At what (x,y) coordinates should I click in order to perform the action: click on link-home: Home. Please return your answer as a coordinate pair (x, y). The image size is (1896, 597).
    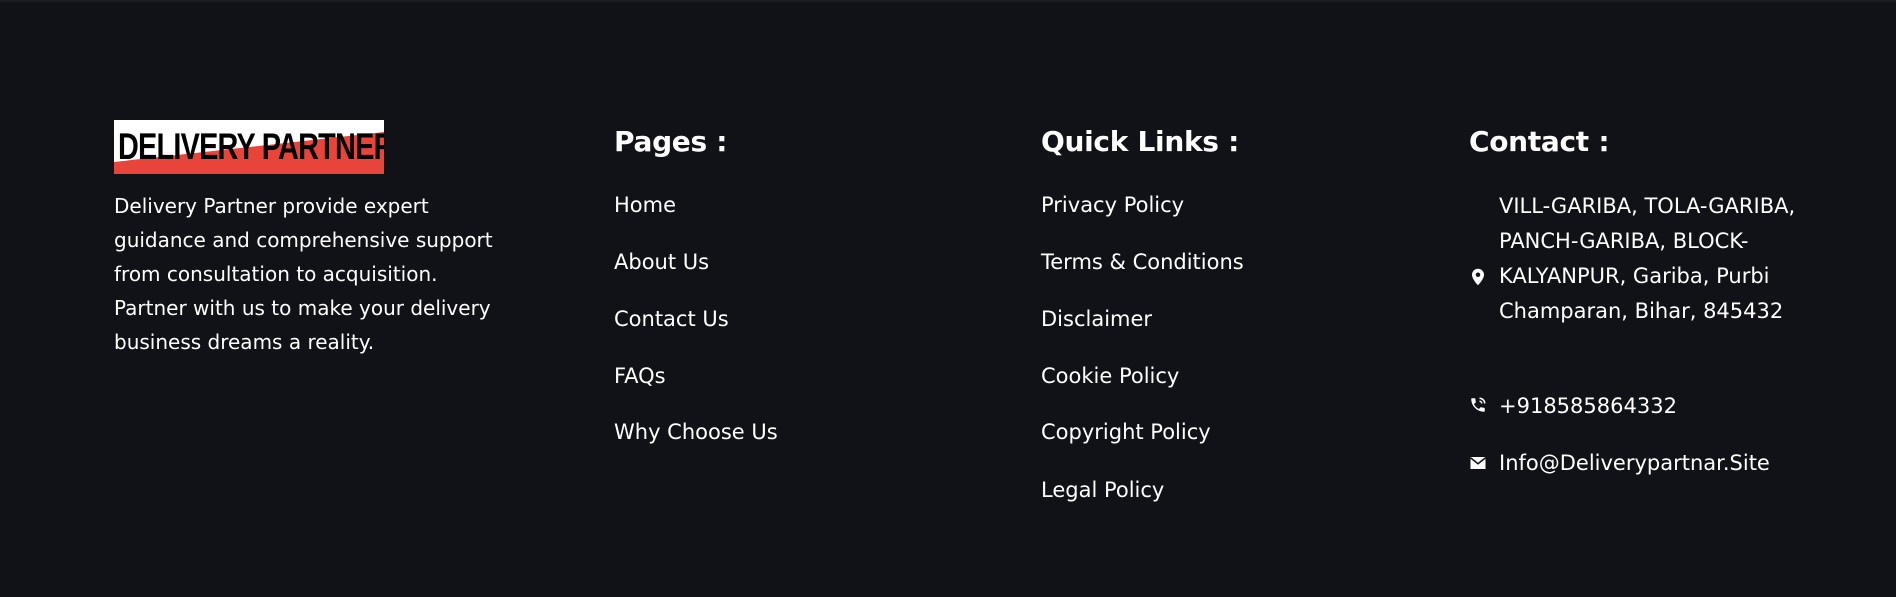
    Looking at the image, I should click on (645, 205).